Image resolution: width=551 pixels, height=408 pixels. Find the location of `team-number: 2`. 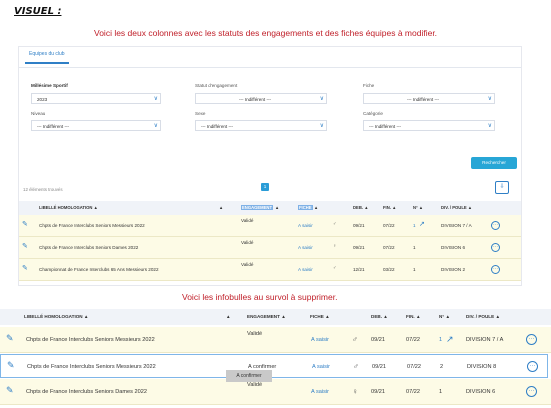

team-number: 2 is located at coordinates (442, 367).